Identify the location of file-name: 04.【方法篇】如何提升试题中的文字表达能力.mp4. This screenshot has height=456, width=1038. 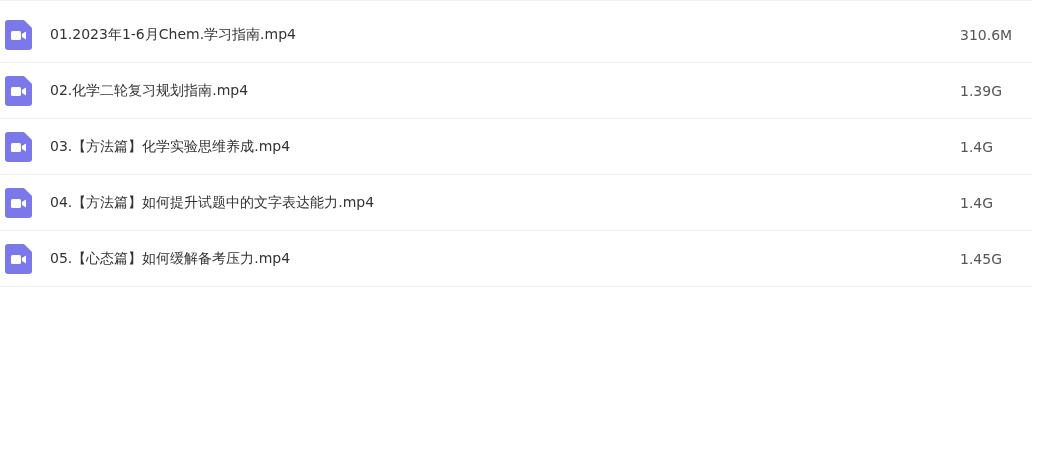
(505, 202).